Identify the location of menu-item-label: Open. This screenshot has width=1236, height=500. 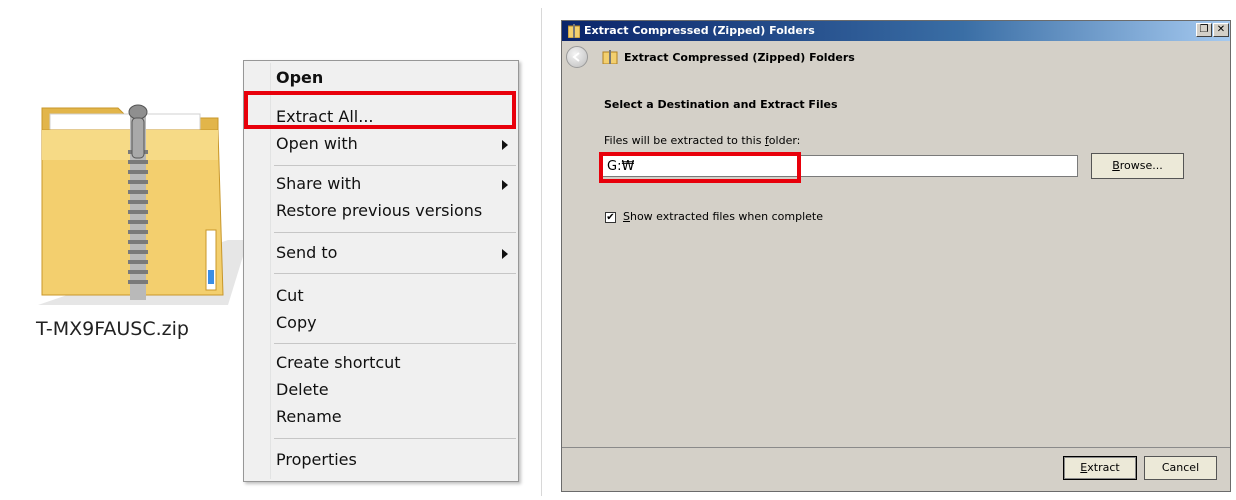
(300, 77).